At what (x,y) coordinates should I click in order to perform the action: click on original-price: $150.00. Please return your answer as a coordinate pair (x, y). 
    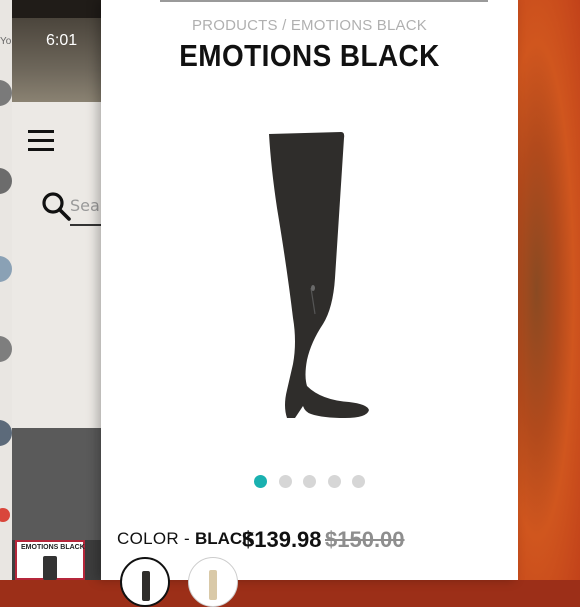
    Looking at the image, I should click on (365, 539).